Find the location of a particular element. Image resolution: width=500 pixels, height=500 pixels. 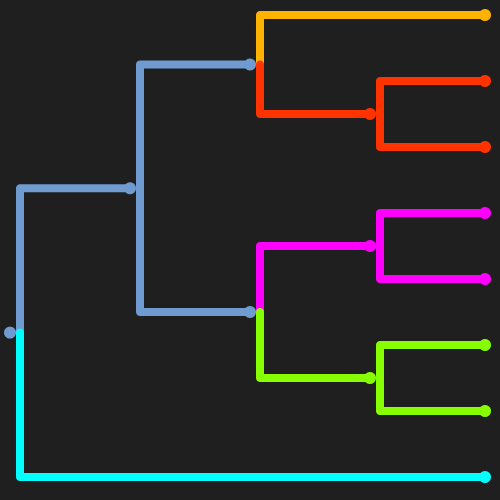

node-n4 is located at coordinates (370, 114).